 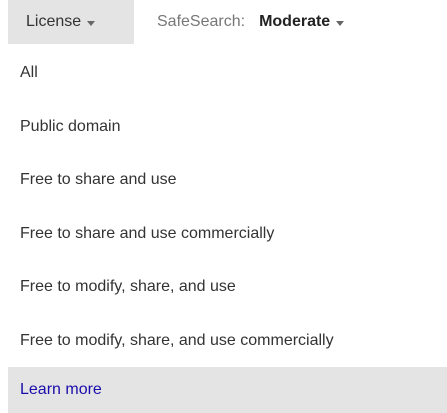 I want to click on menu-item-free-to-modify-share-and-use: Free to modify, share, and use, so click(x=227, y=287).